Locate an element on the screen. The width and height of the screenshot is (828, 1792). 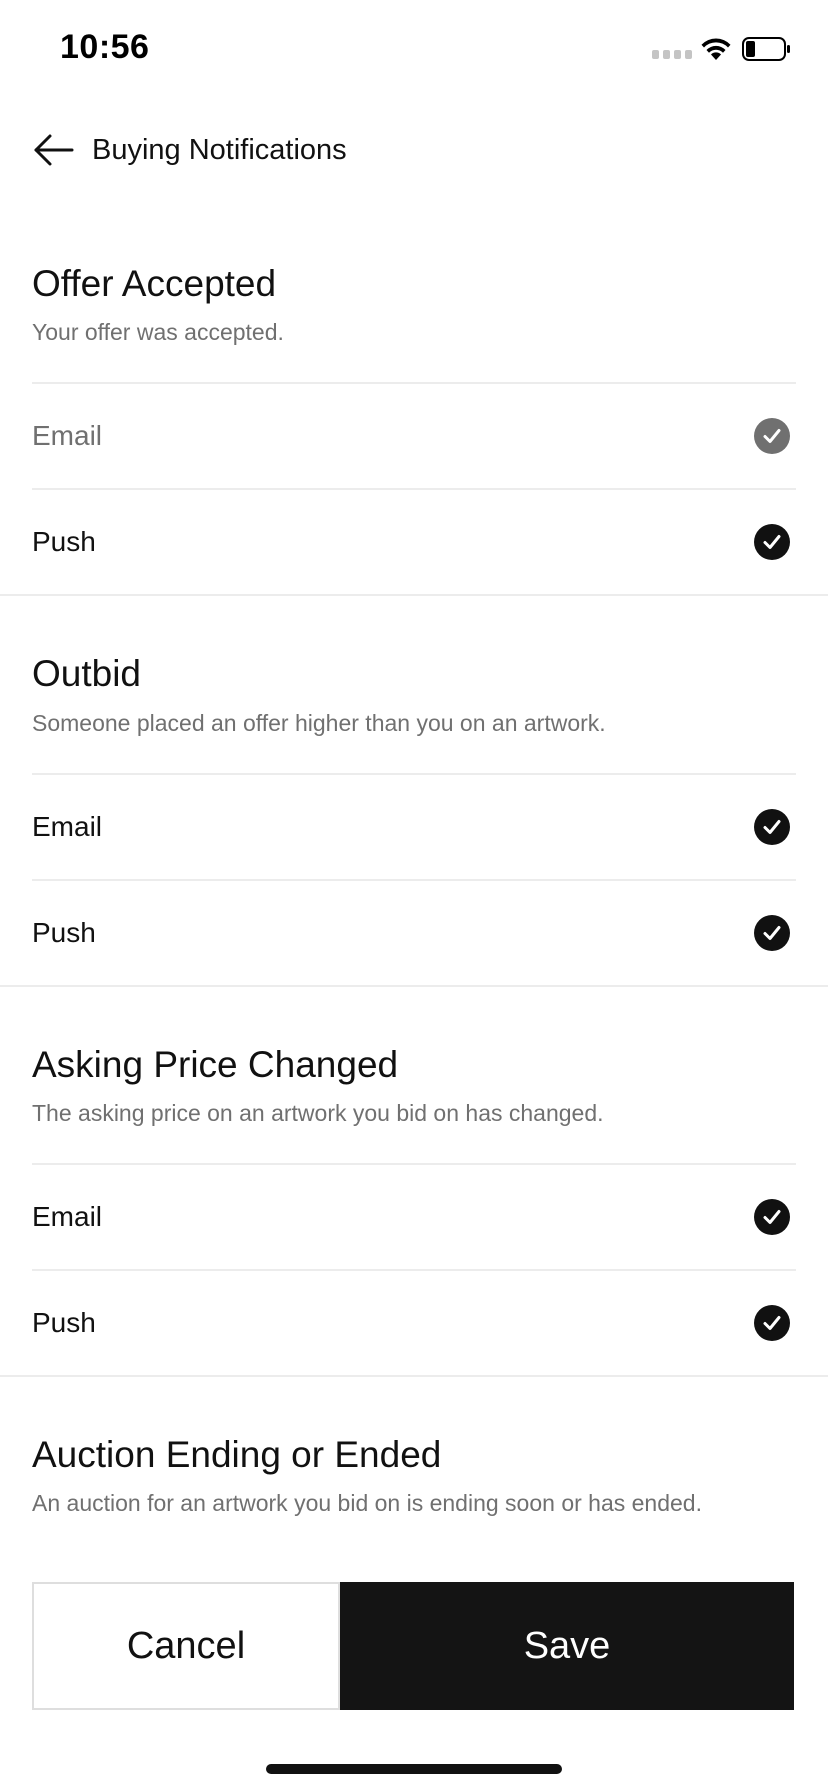
status-bar: 10:56 is located at coordinates (414, 50).